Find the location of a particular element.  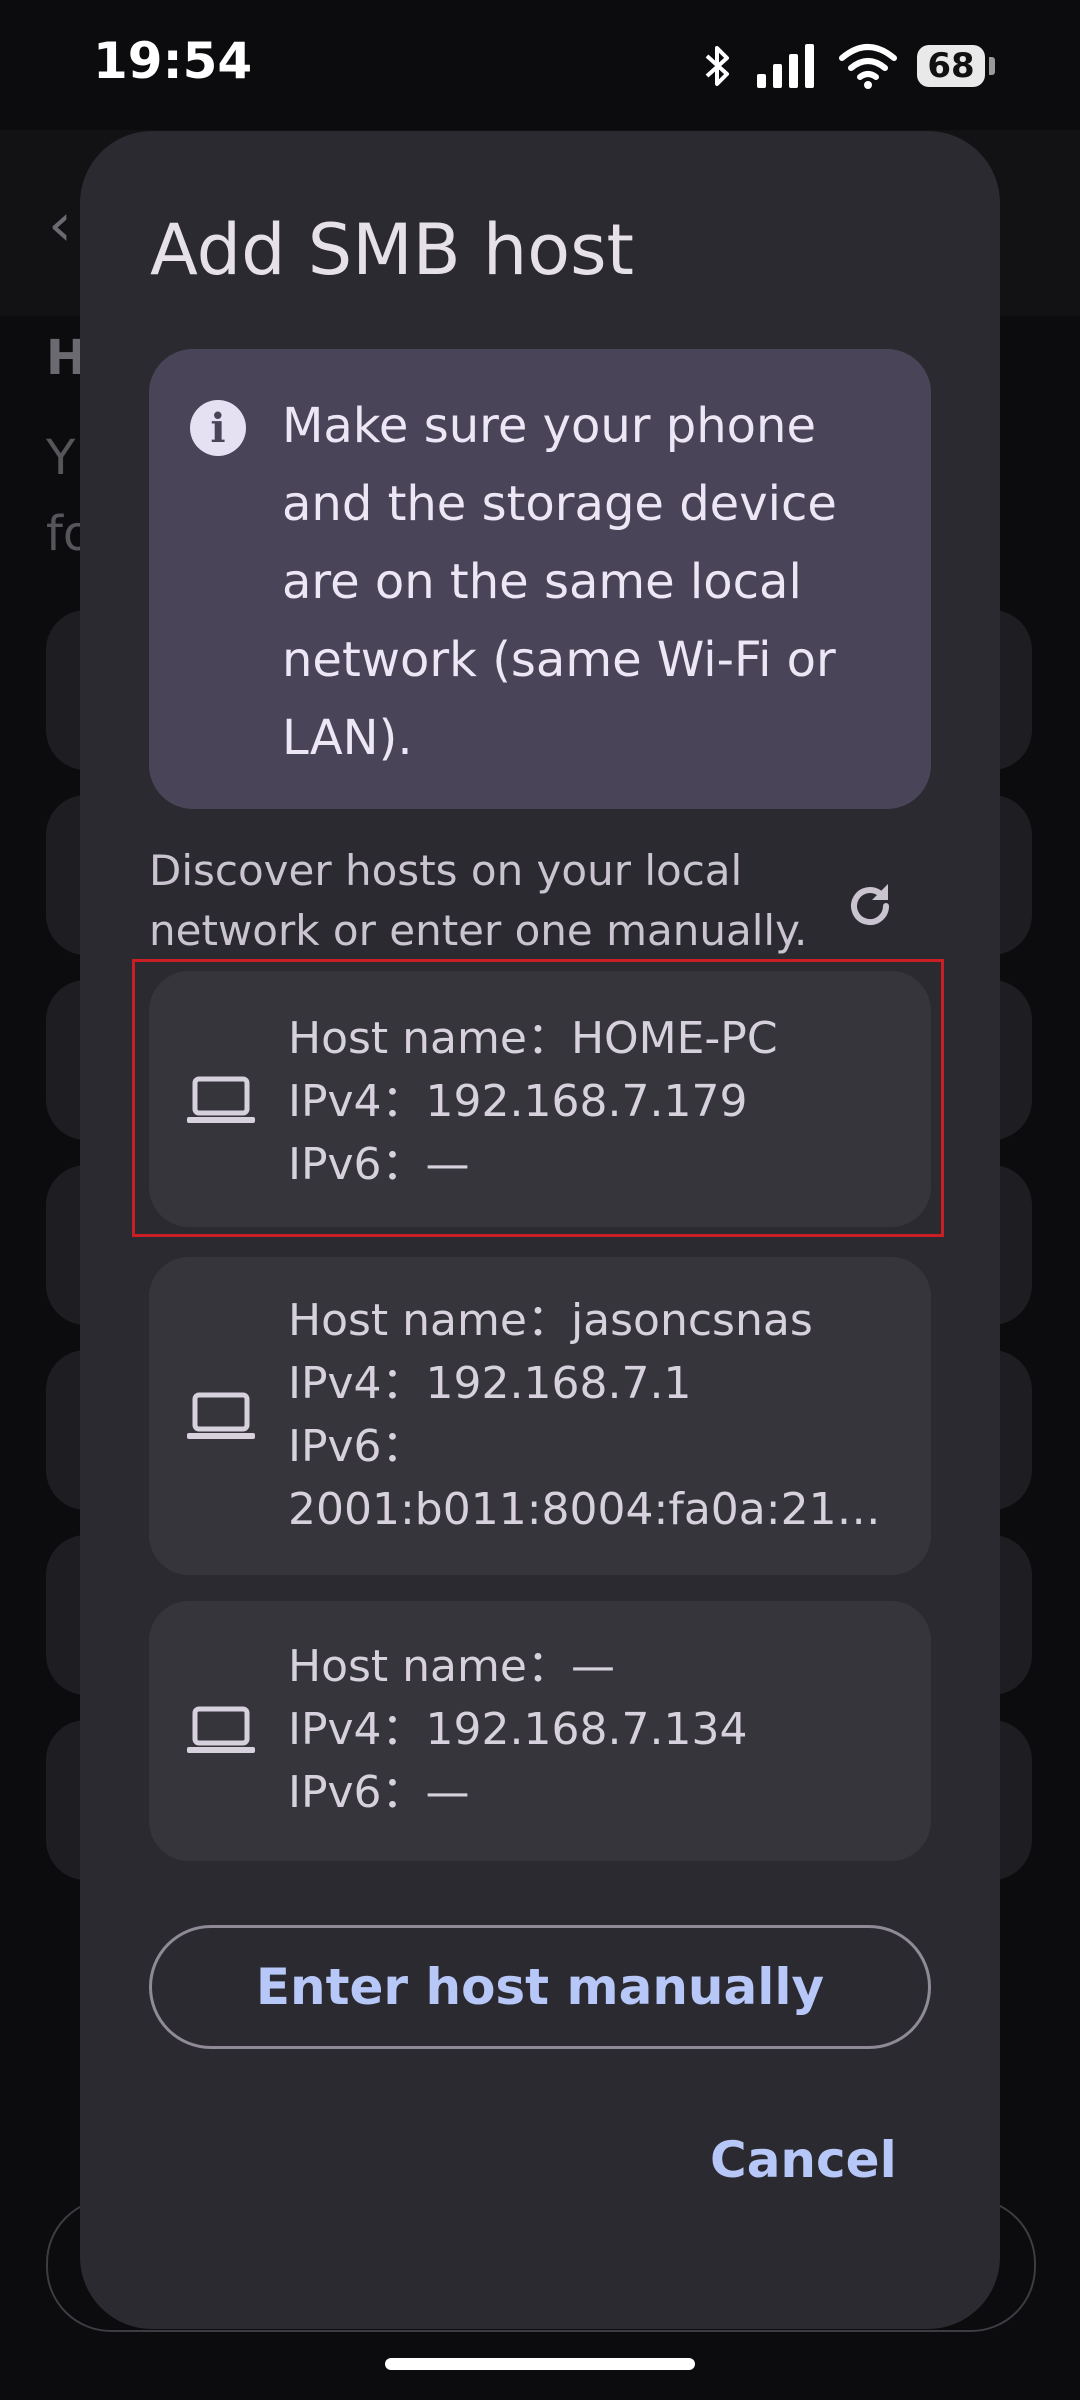

host-details: Host name：— IPv4：192.168.7.134 IPv6：— is located at coordinates (598, 1729).